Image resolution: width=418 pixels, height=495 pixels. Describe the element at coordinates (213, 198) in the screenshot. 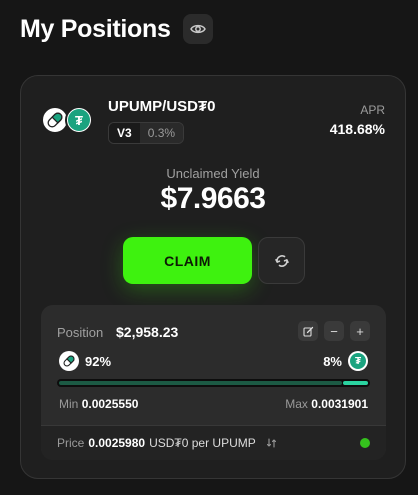

I see `unclaimed-yield-value: $7.9663` at that location.